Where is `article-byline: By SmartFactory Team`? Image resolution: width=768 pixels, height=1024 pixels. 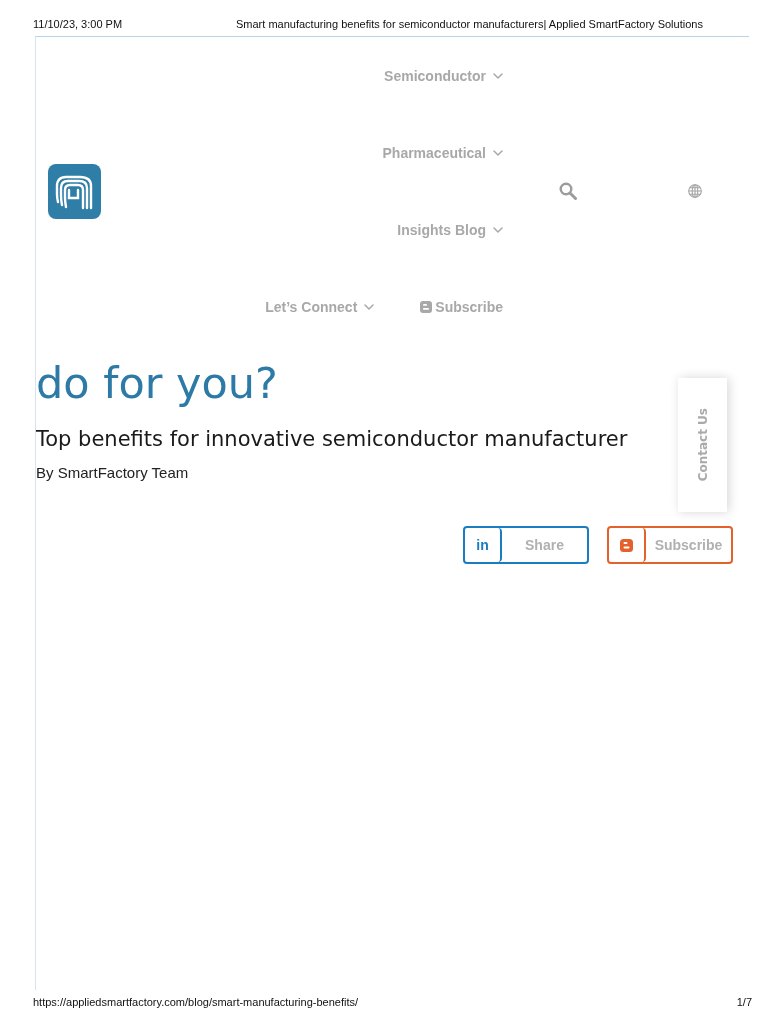
article-byline: By SmartFactory Team is located at coordinates (112, 473).